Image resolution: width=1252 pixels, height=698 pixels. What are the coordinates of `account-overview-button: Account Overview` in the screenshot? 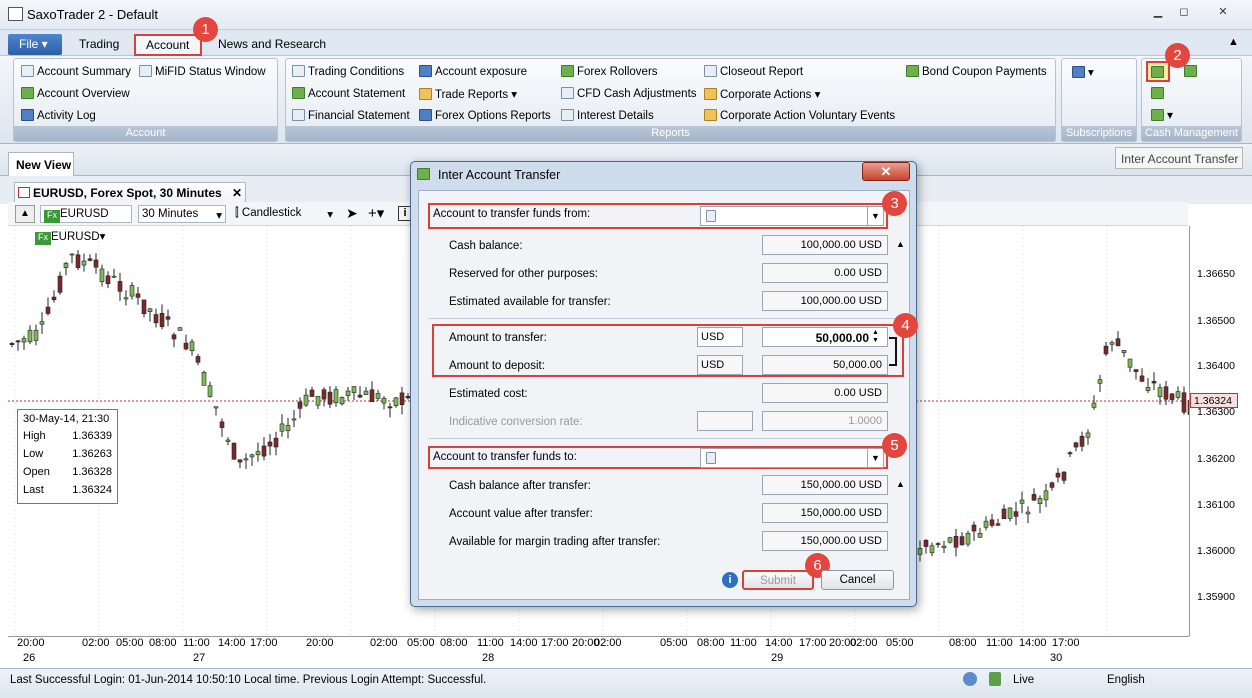 It's located at (75, 93).